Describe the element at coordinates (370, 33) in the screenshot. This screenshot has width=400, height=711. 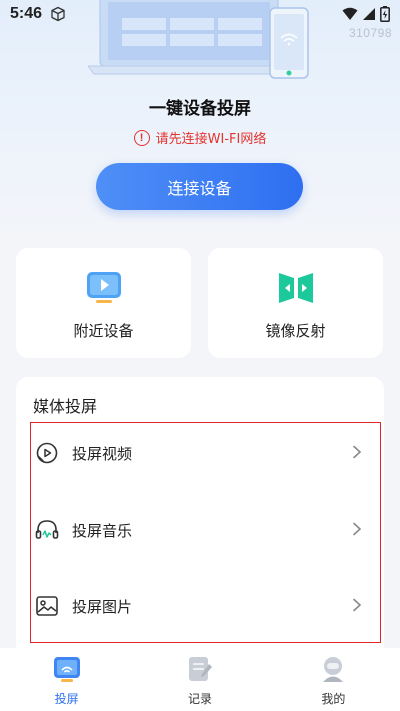
I see `watermark: 310798` at that location.